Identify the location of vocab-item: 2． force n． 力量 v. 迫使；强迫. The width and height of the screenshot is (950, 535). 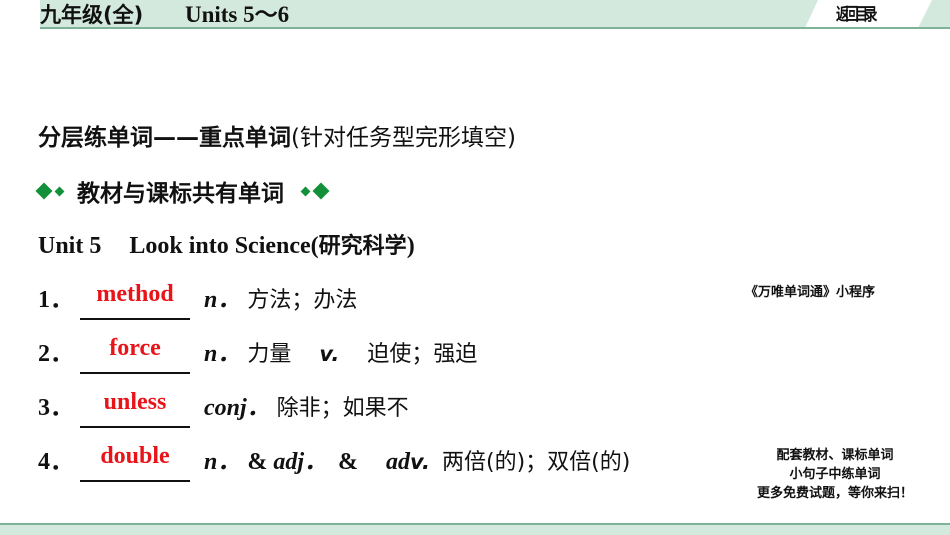
(257, 354).